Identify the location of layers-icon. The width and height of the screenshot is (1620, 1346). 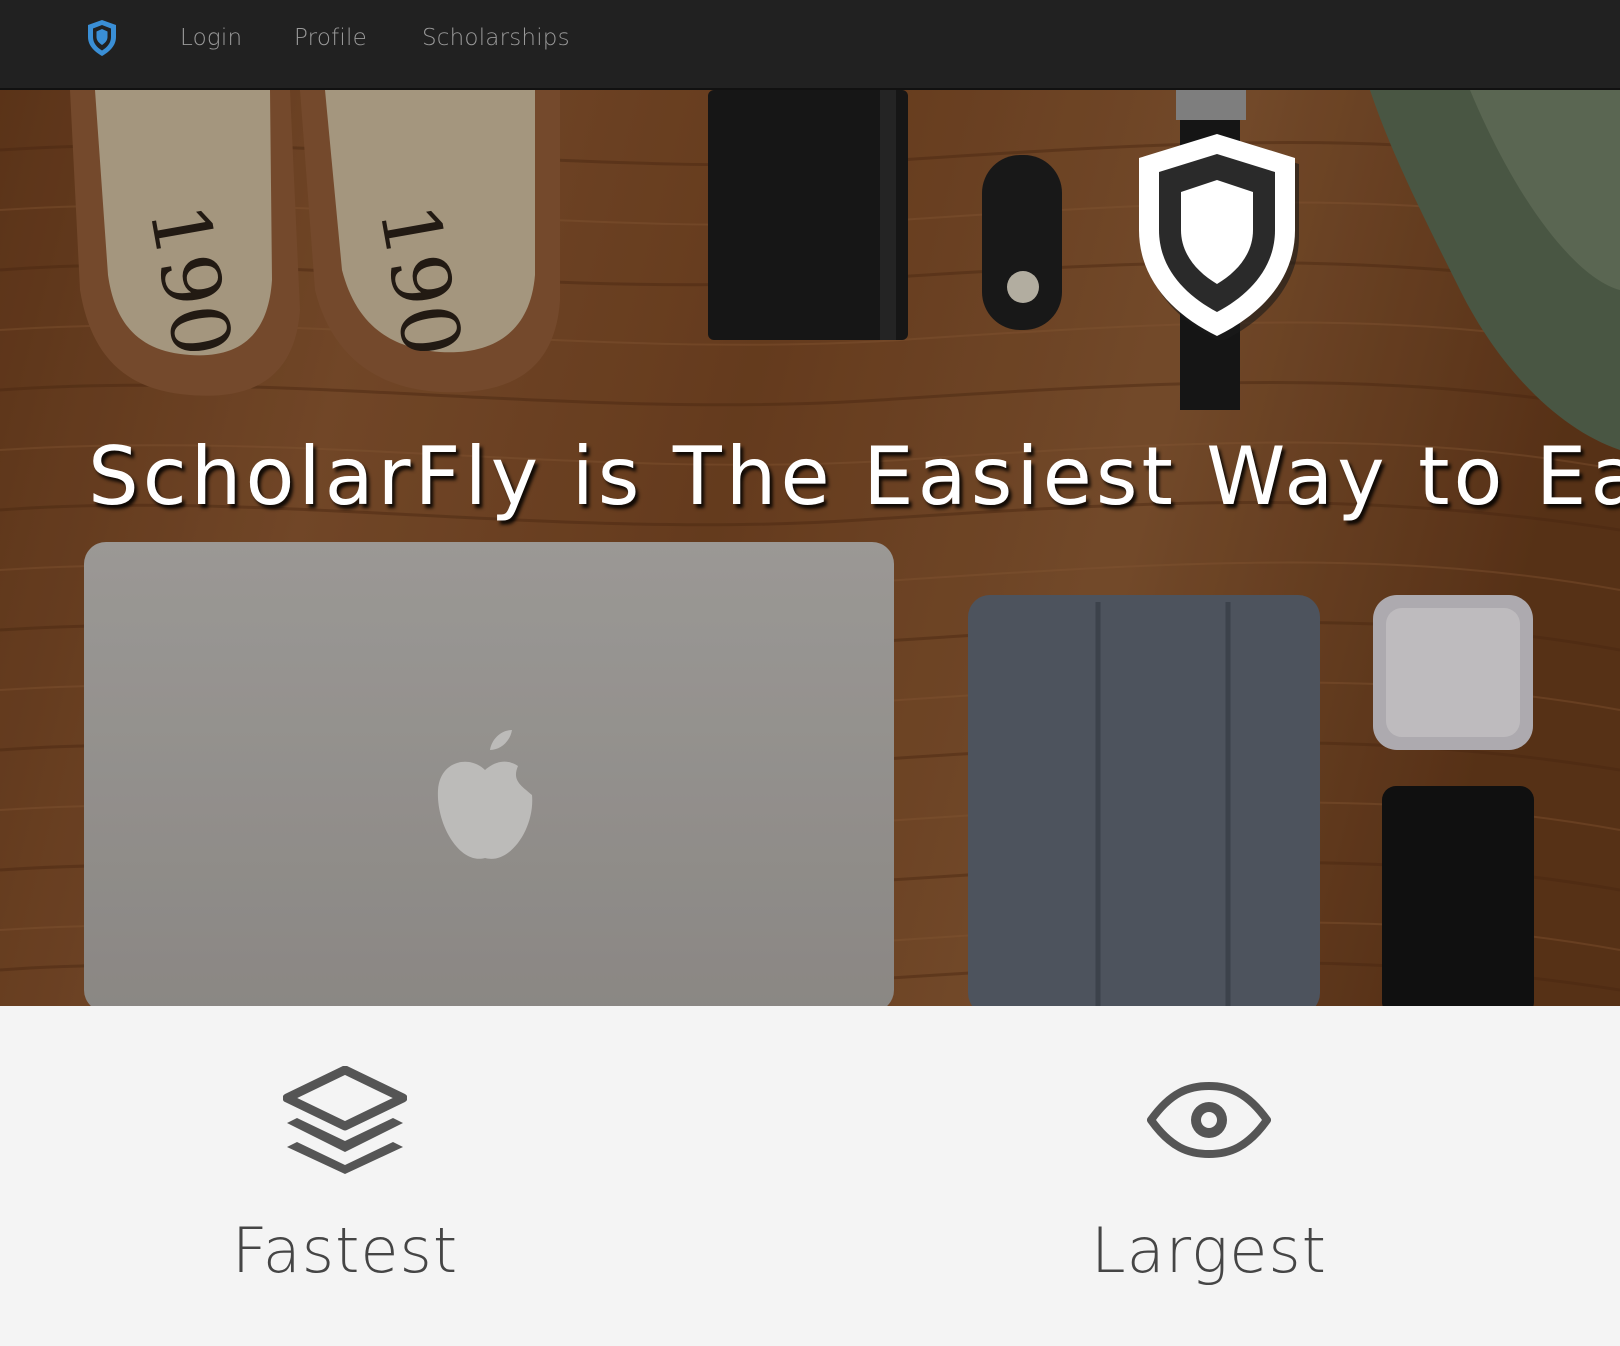
(345, 1120).